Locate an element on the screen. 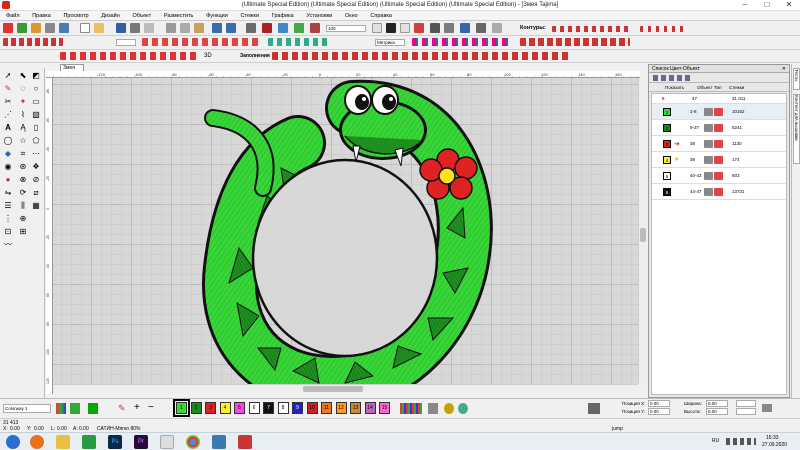 Image resolution: width=800 pixels, height=450 pixels. palette-color-chip: 3 is located at coordinates (210, 408).